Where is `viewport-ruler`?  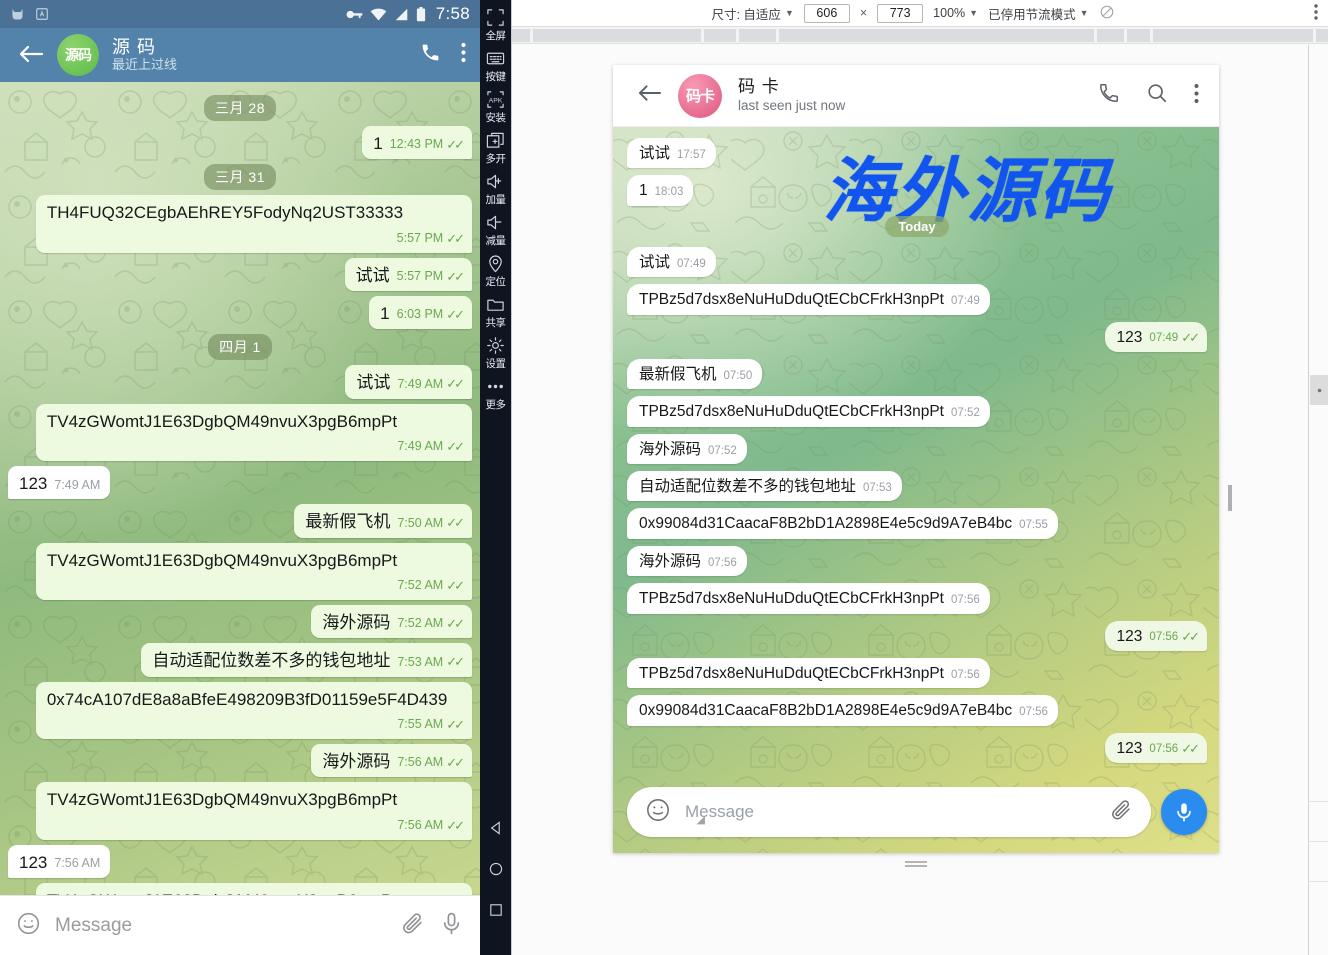 viewport-ruler is located at coordinates (920, 35).